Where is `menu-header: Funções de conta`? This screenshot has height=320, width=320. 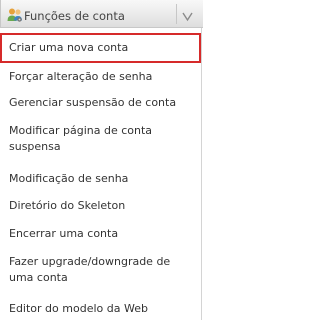
menu-header: Funções de conta is located at coordinates (101, 14).